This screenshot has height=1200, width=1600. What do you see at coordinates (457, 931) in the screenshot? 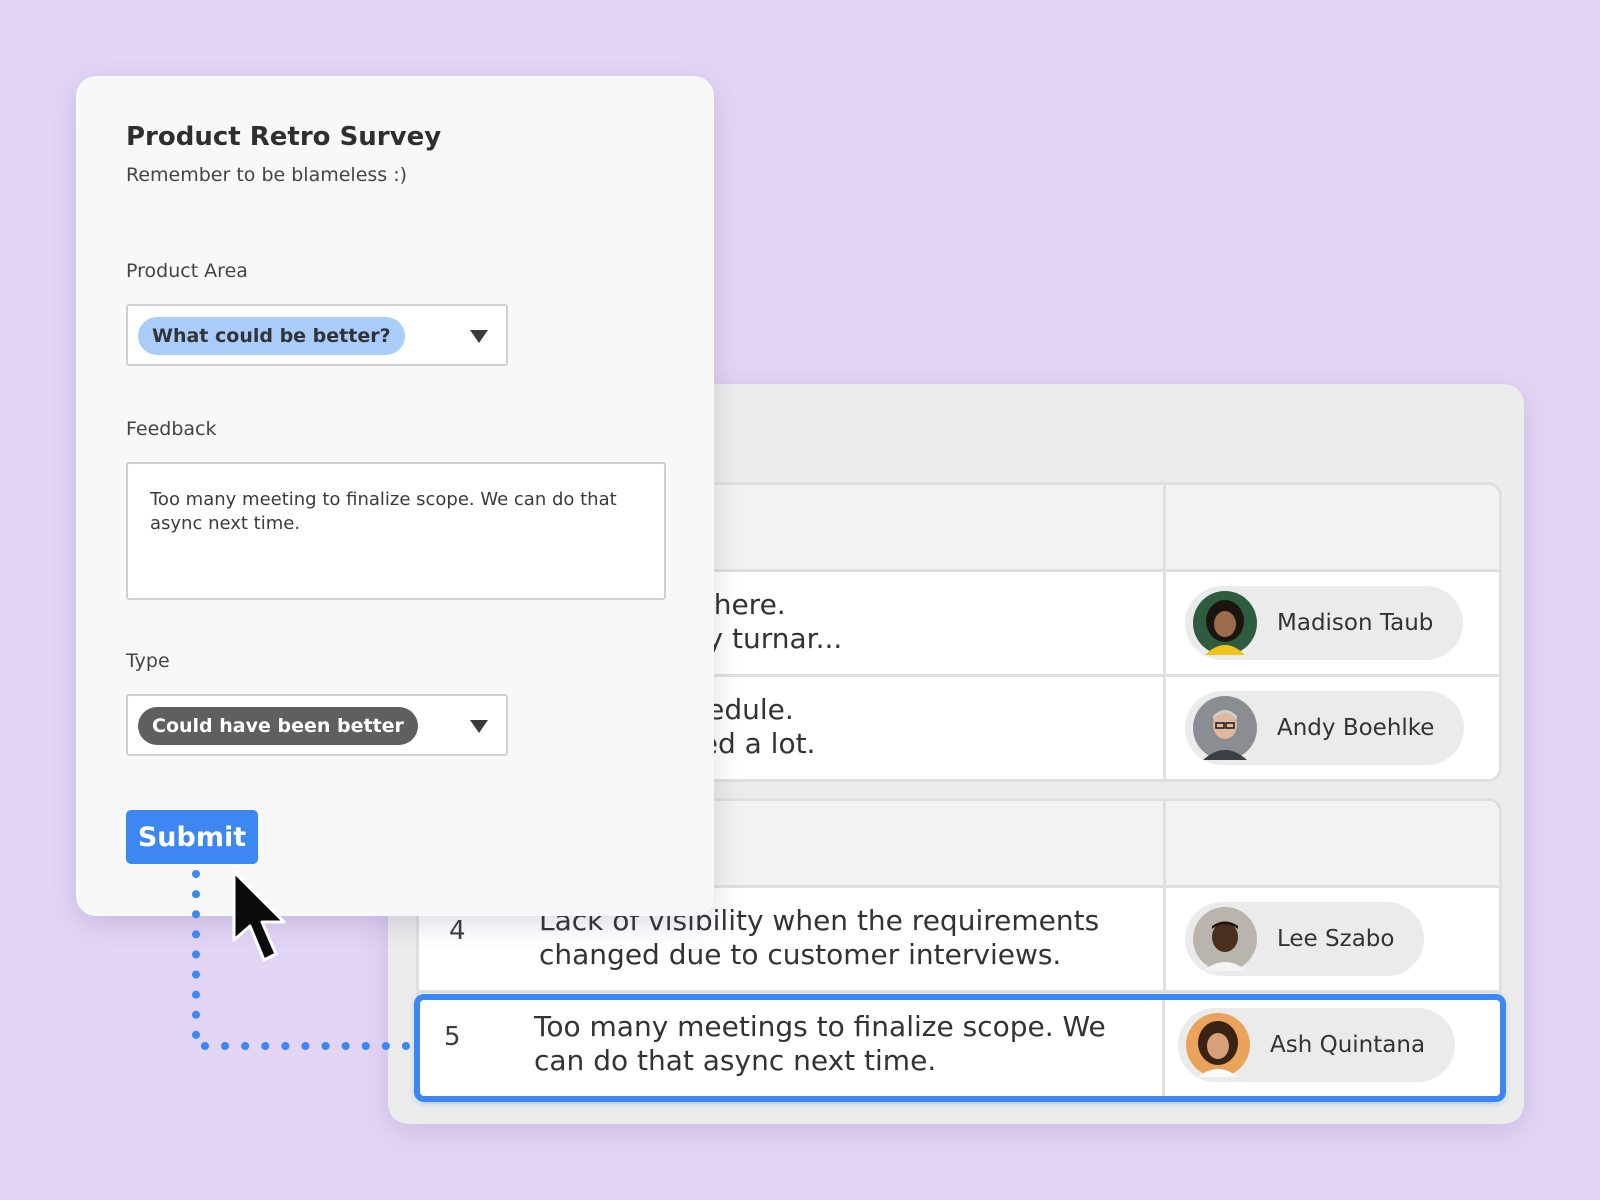
I see `row-number: 4` at bounding box center [457, 931].